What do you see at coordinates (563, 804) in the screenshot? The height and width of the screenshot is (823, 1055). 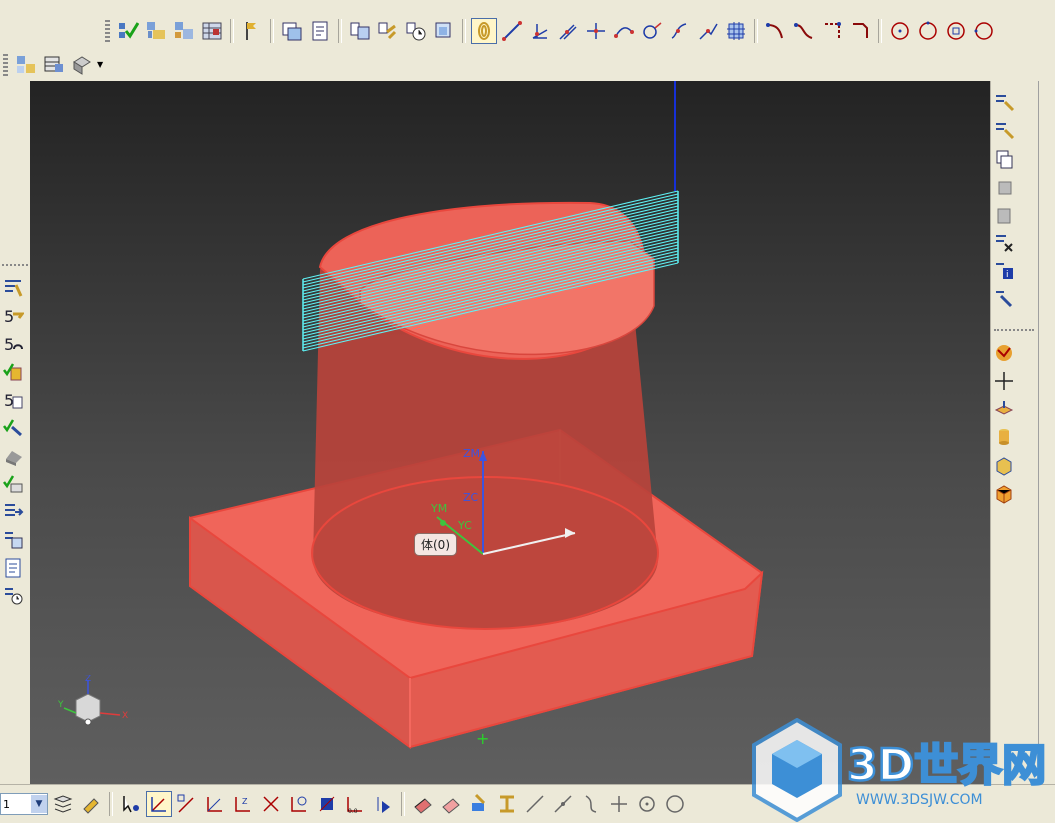 I see `line-point-icon` at bounding box center [563, 804].